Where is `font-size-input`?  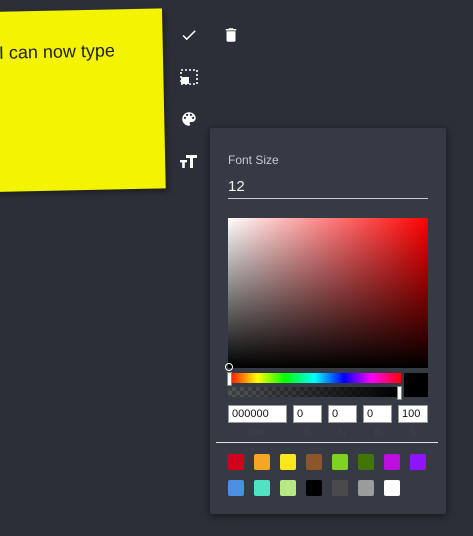 font-size-input is located at coordinates (328, 186).